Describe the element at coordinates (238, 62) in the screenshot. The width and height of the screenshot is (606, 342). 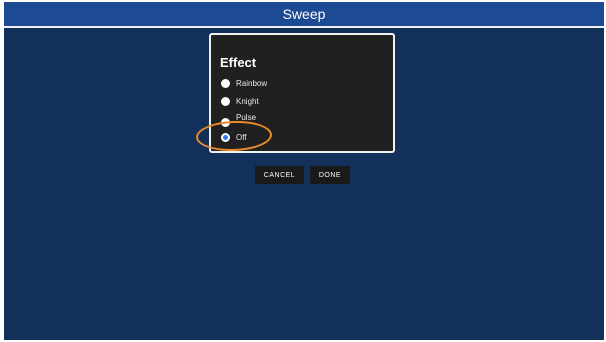
I see `dialog-title: Effect` at that location.